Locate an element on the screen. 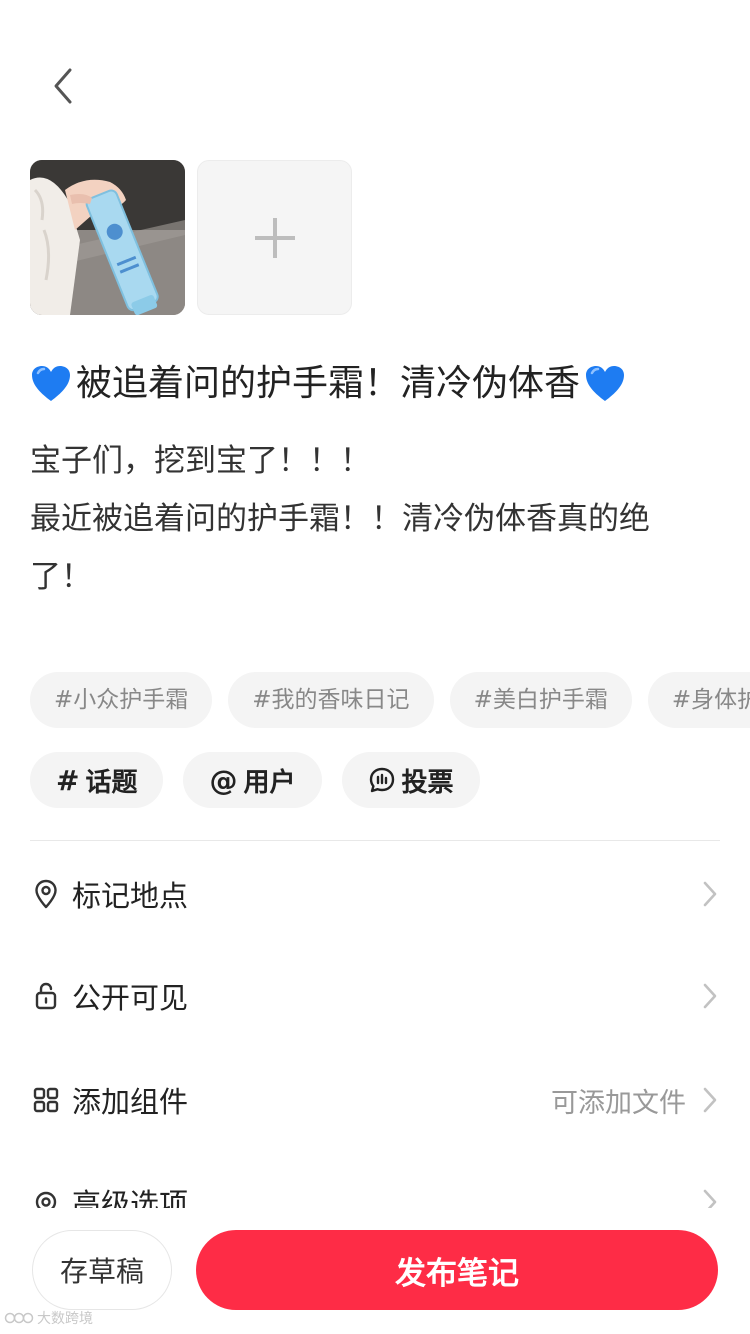 The height and width of the screenshot is (1334, 750). add-photo-button is located at coordinates (274, 237).